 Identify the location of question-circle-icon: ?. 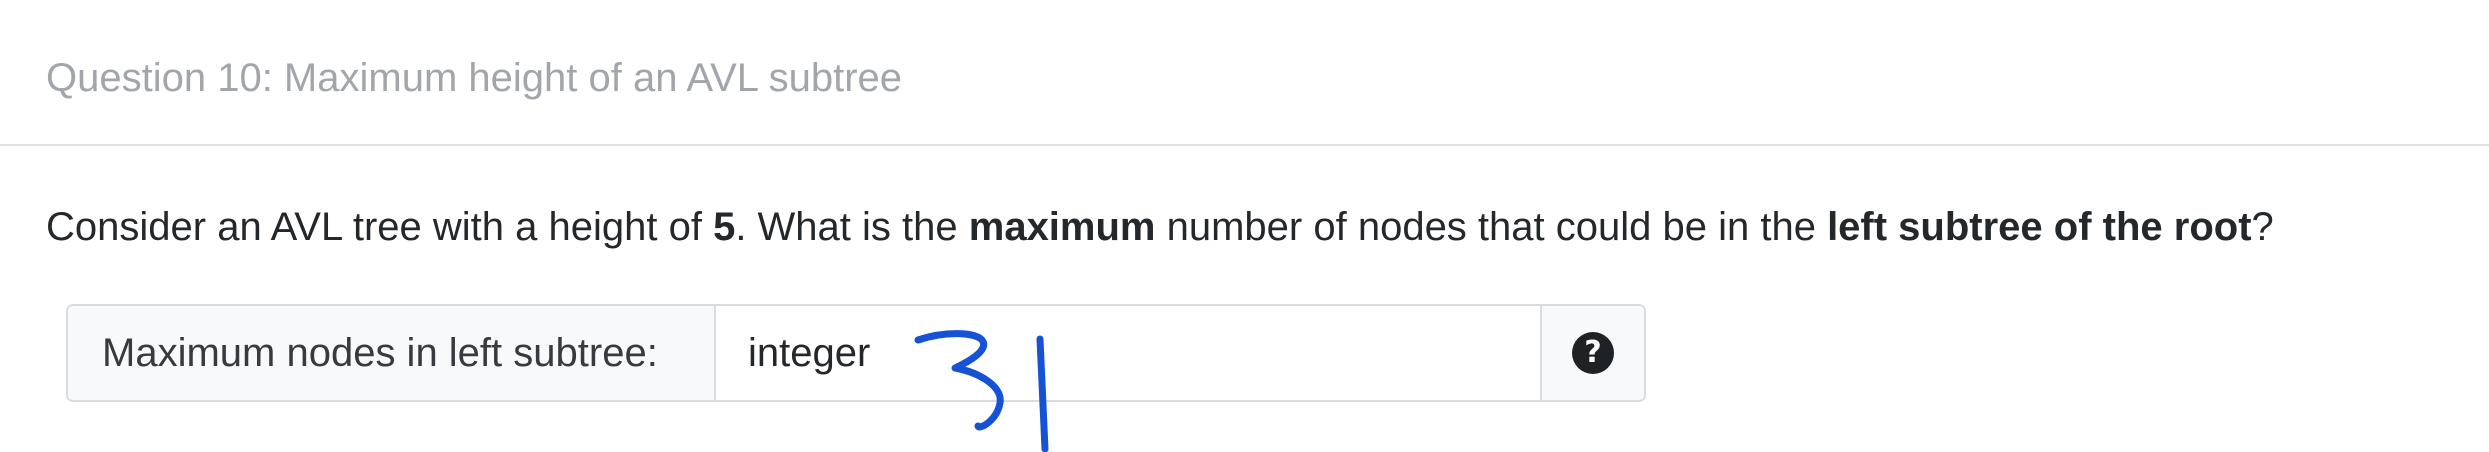
(1593, 353).